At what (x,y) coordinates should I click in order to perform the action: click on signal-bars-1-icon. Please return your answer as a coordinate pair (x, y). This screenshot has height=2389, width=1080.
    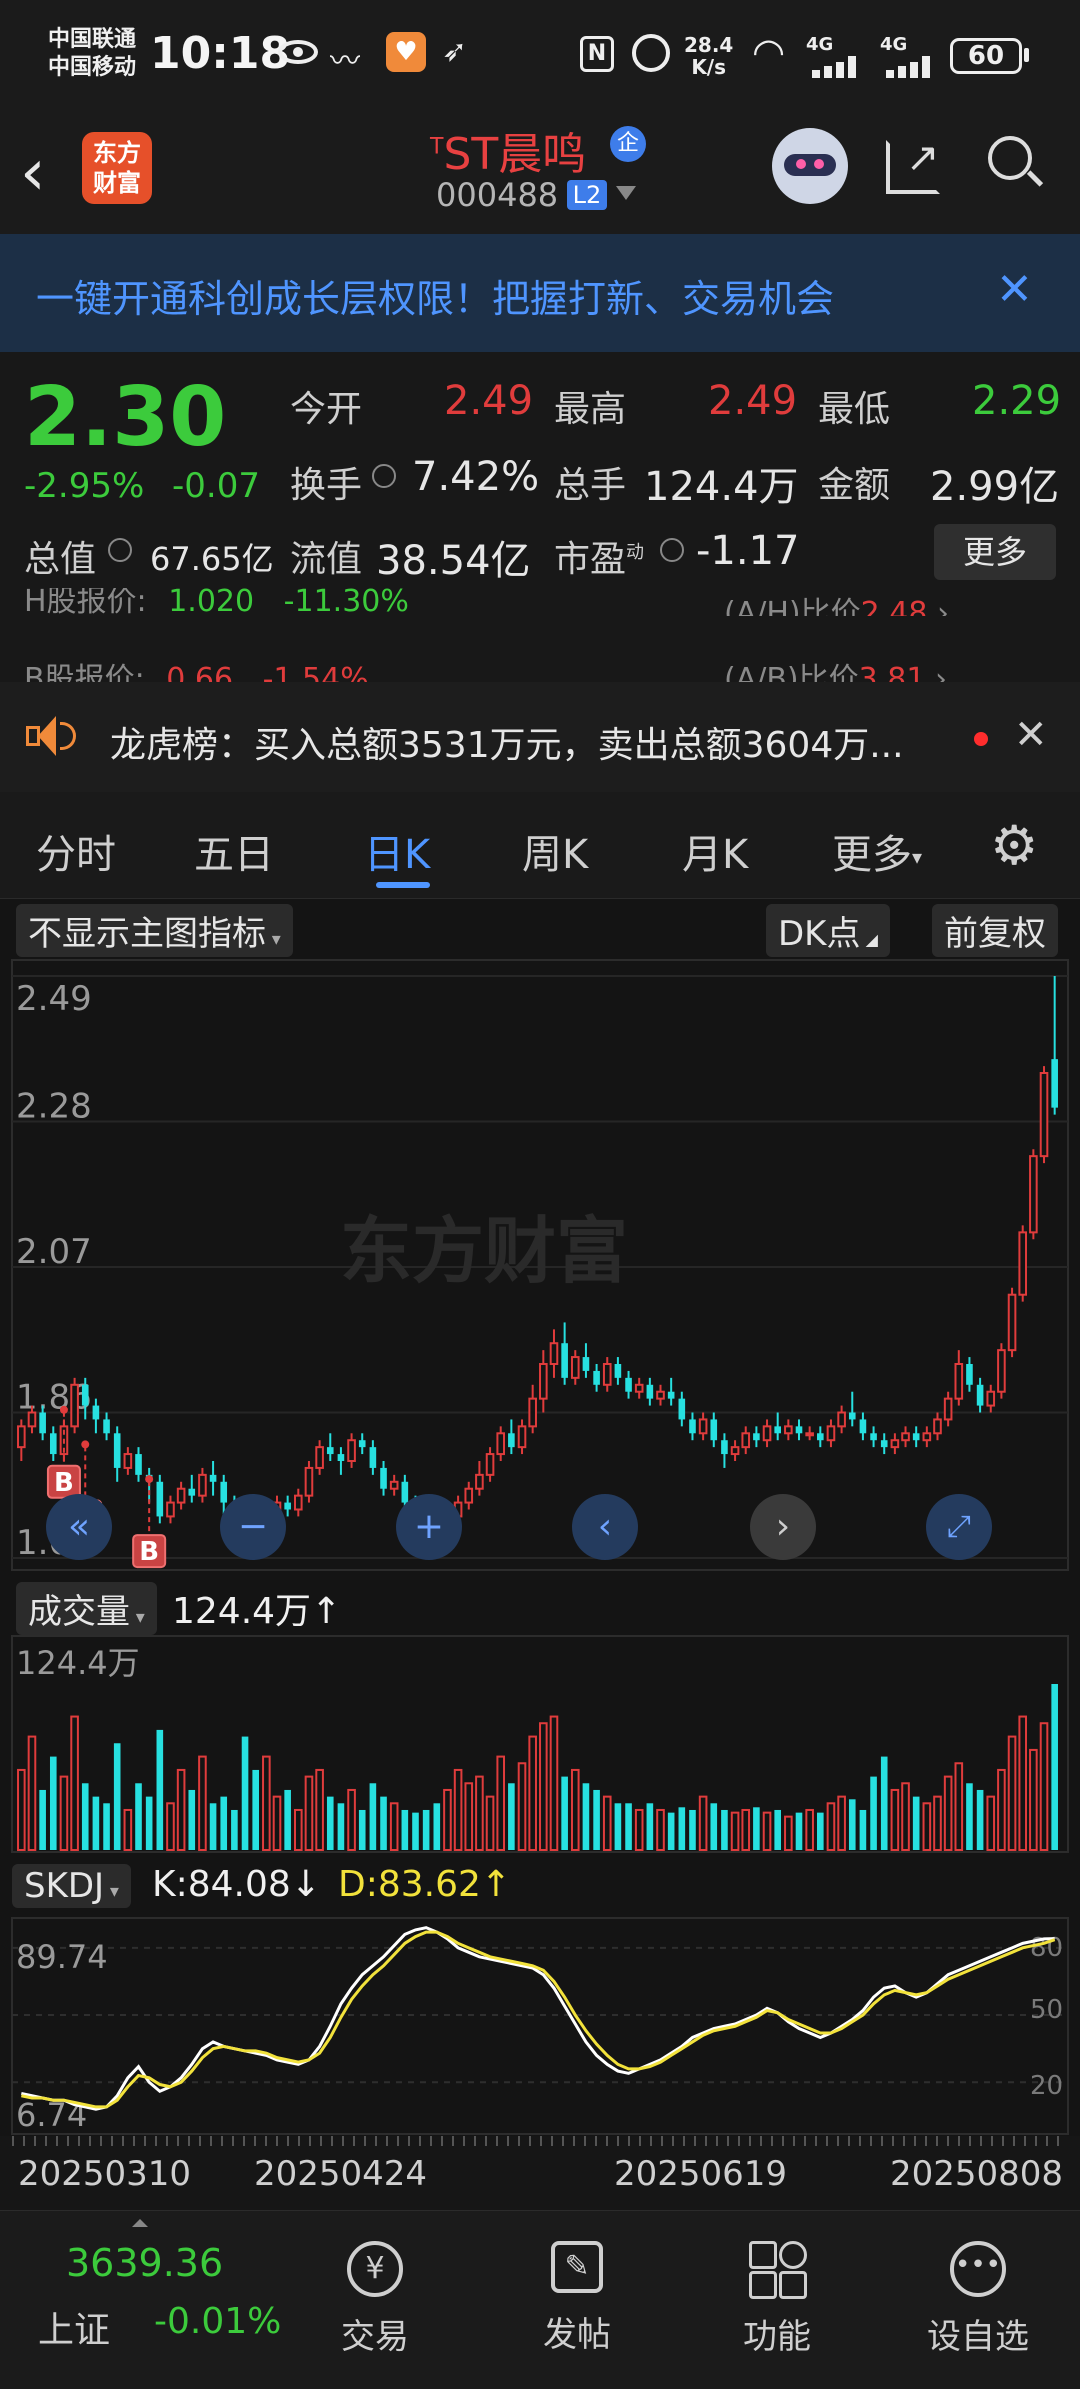
    Looking at the image, I should click on (842, 66).